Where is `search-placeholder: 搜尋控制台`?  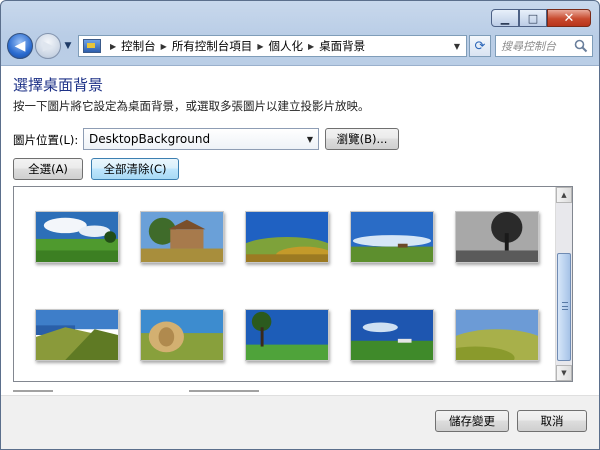 search-placeholder: 搜尋控制台 is located at coordinates (528, 46).